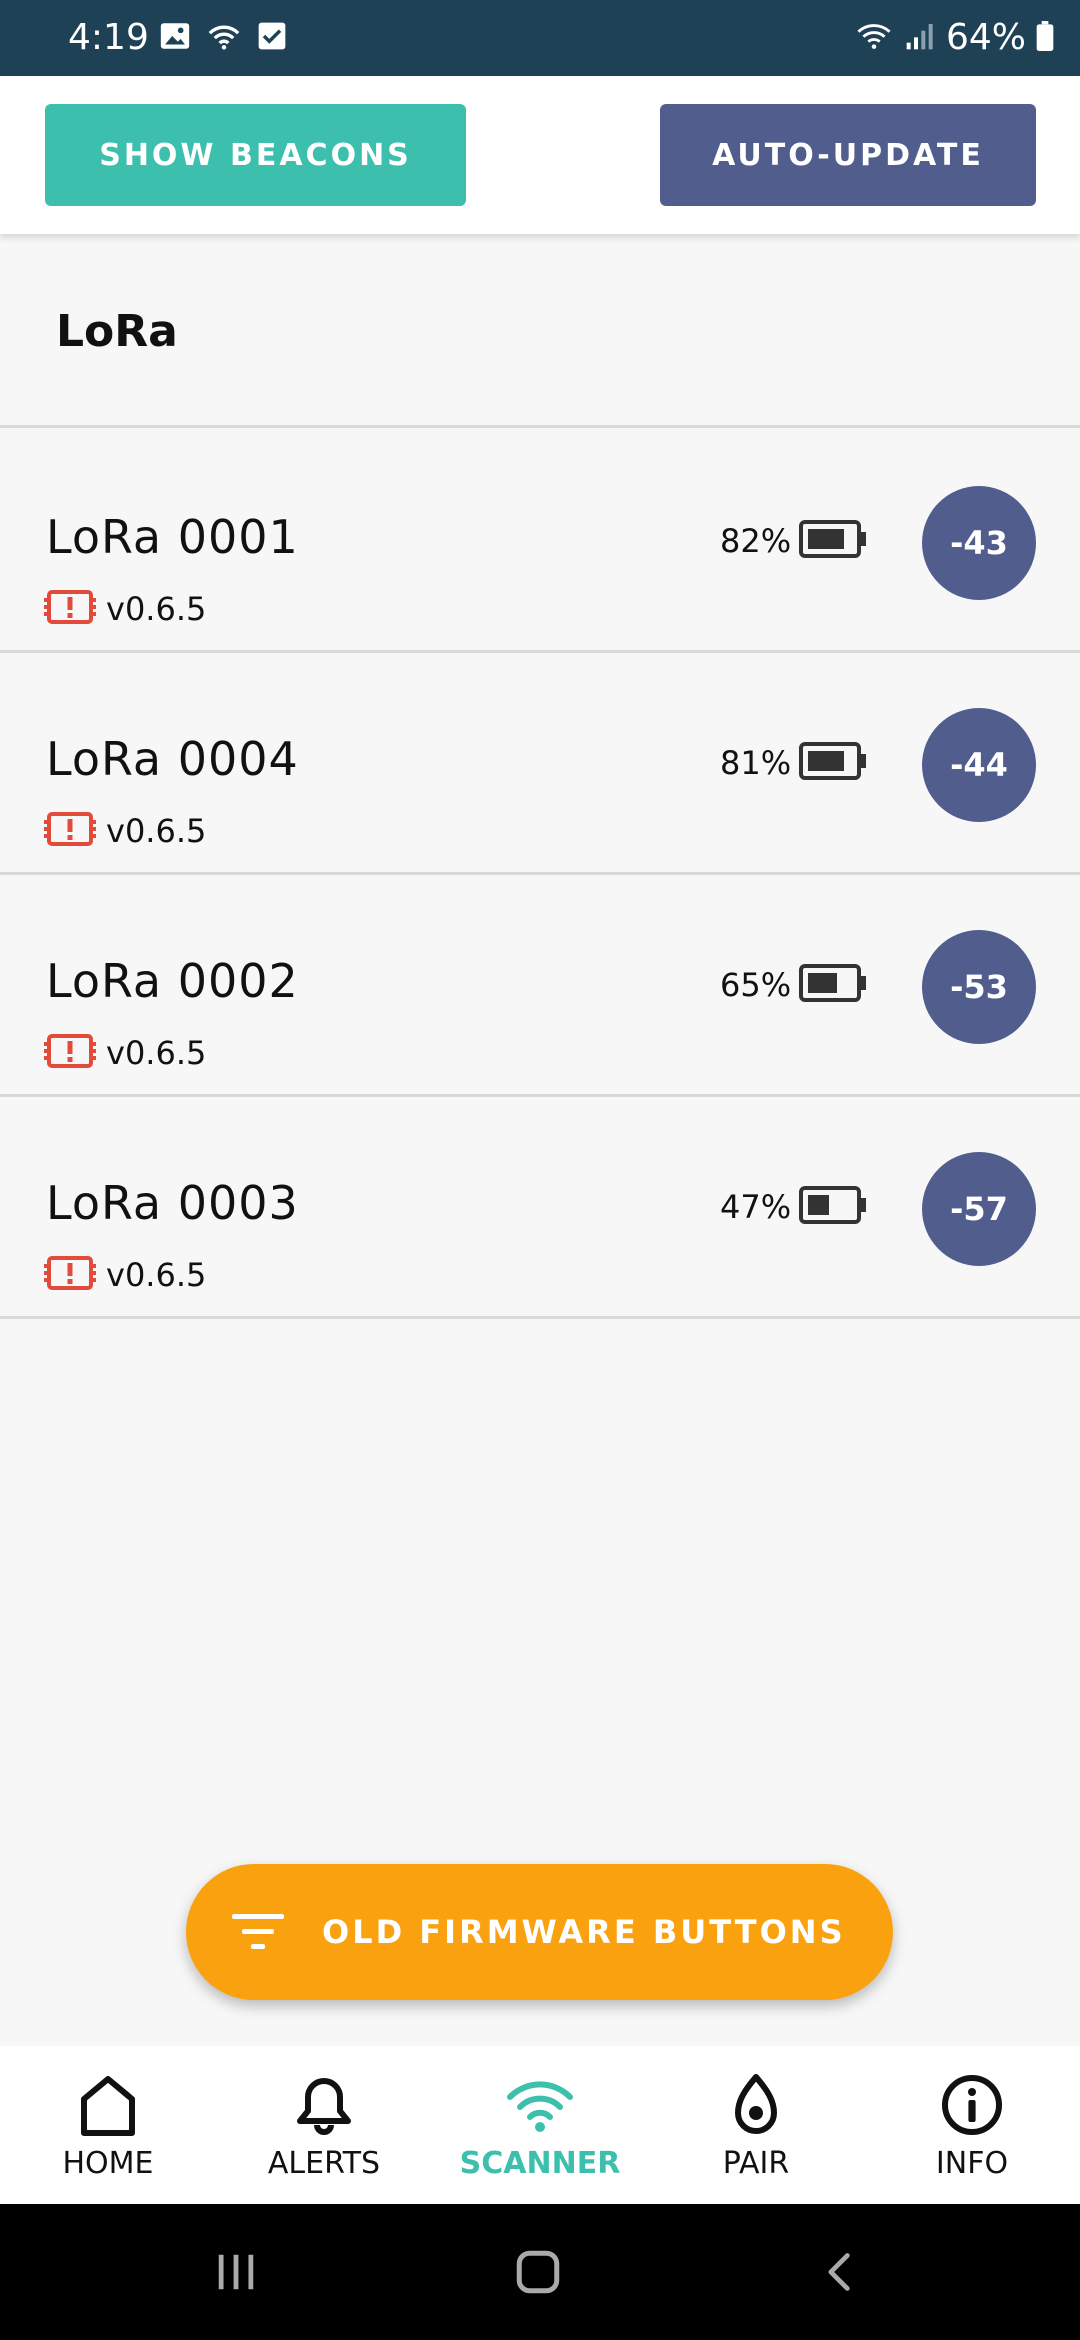 The width and height of the screenshot is (1080, 2340). I want to click on device-name: LoRa 0002, so click(172, 981).